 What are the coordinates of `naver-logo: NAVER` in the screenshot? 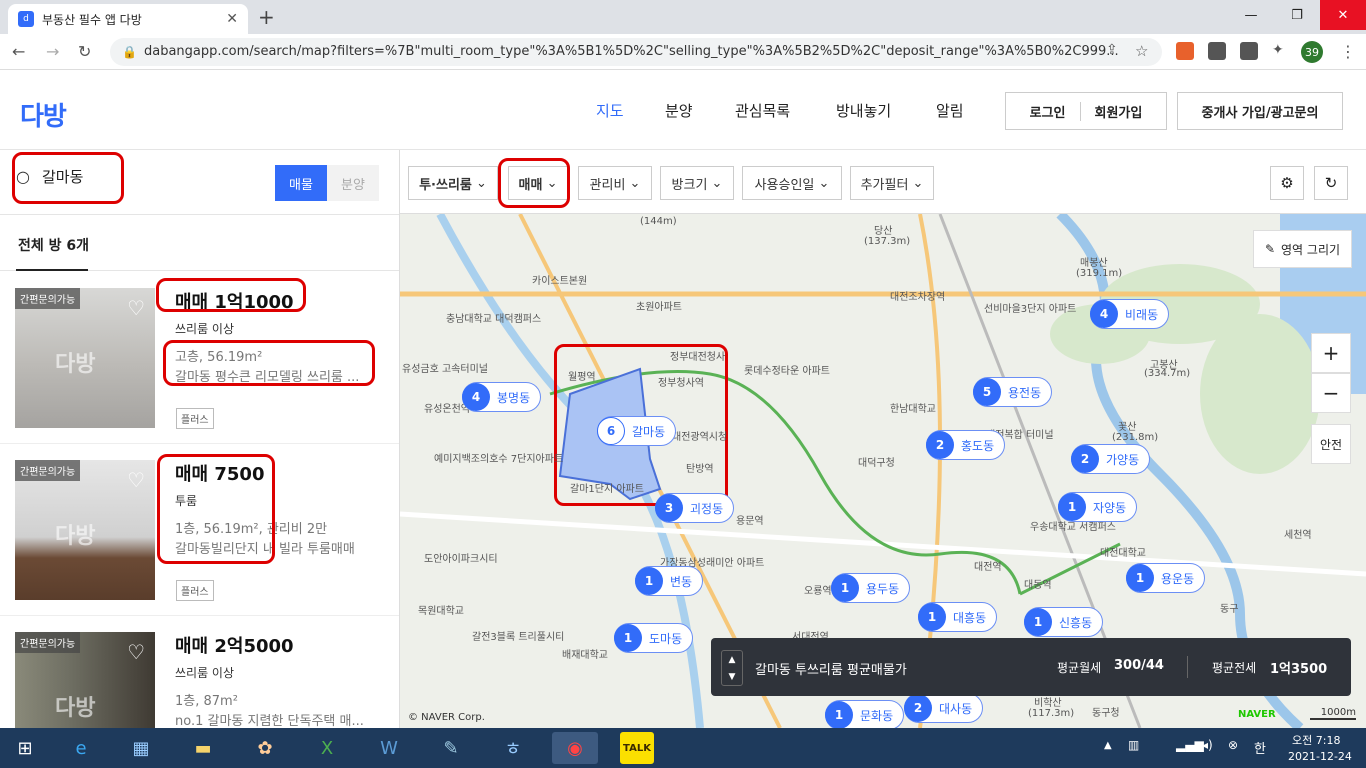 It's located at (1257, 714).